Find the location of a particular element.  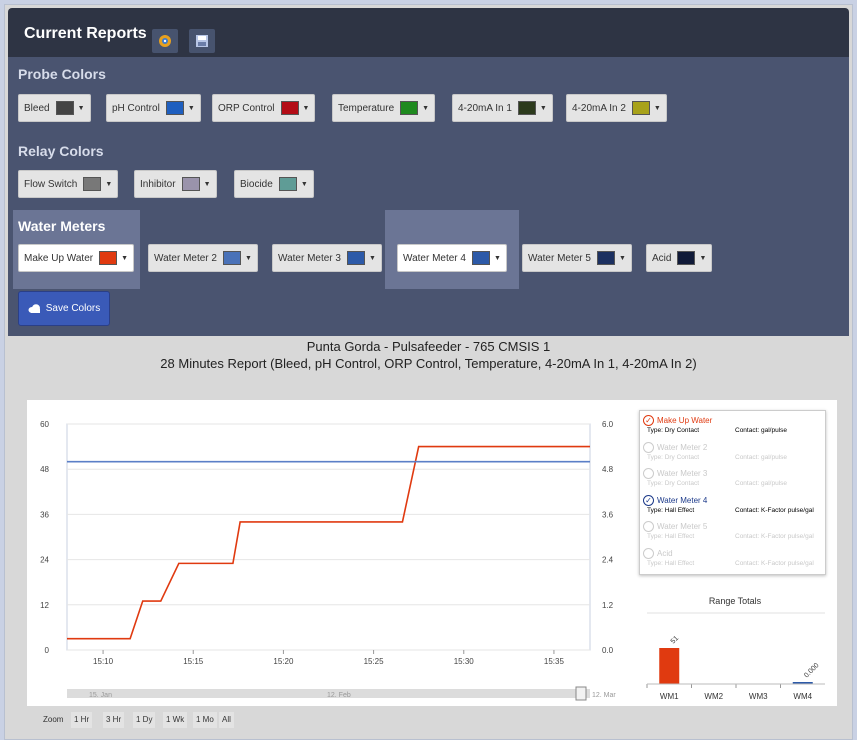

legend-label: Water Meter 4 is located at coordinates (682, 500).